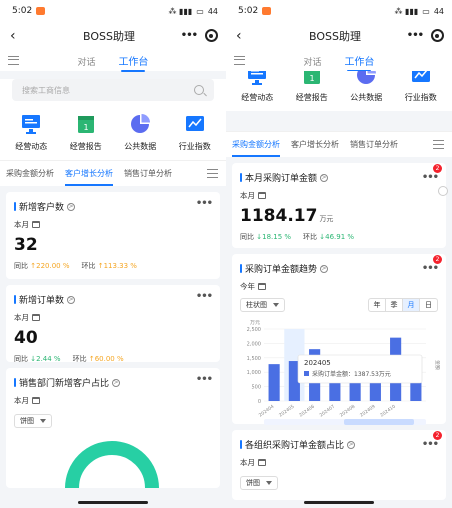 This screenshot has width=452, height=508. Describe the element at coordinates (194, 146) in the screenshot. I see `quick-item-label: 行业指数` at that location.